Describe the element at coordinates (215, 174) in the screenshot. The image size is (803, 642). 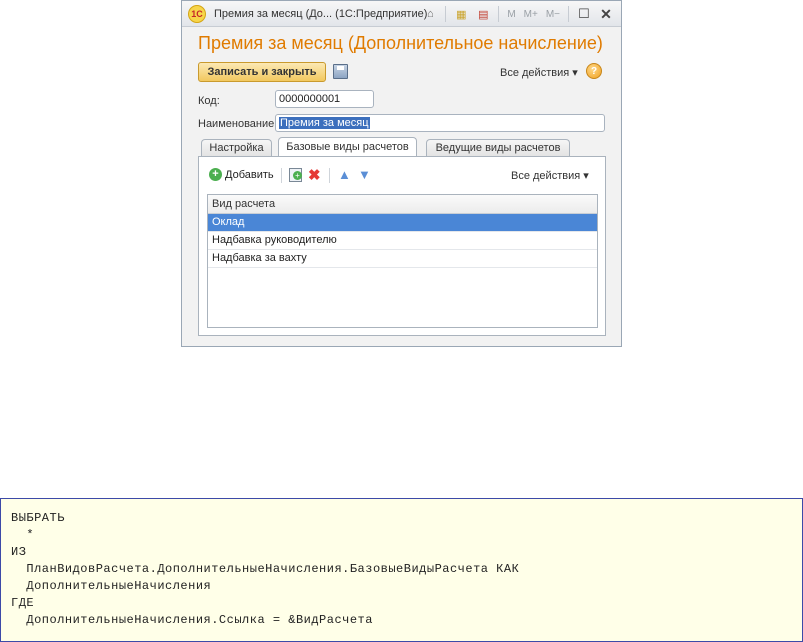
I see `add-icon: +` at that location.